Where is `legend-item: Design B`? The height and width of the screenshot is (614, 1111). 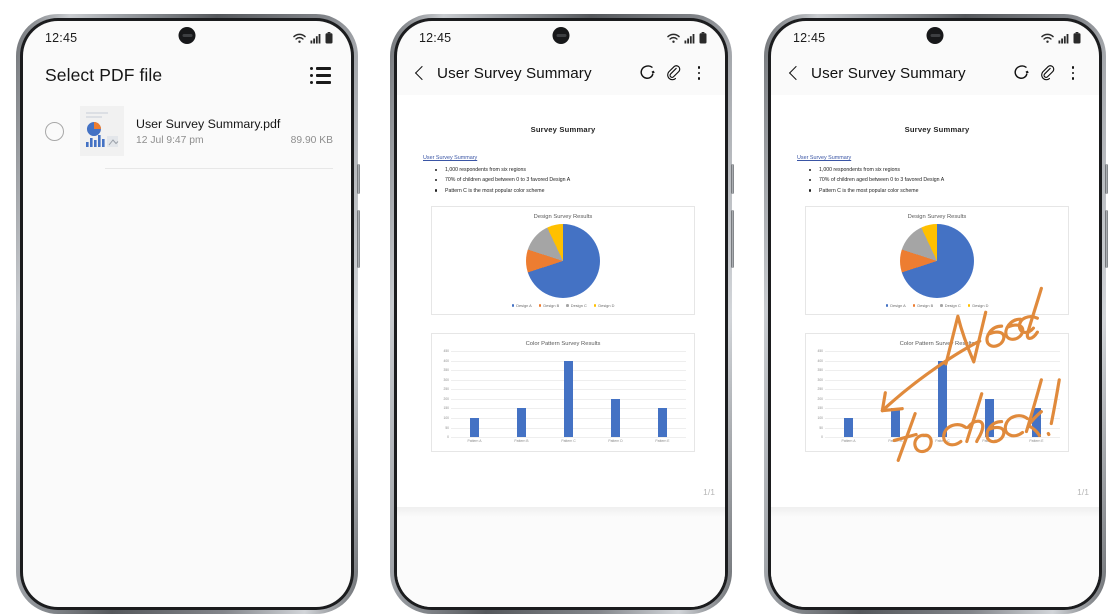
legend-item: Design B is located at coordinates (923, 306).